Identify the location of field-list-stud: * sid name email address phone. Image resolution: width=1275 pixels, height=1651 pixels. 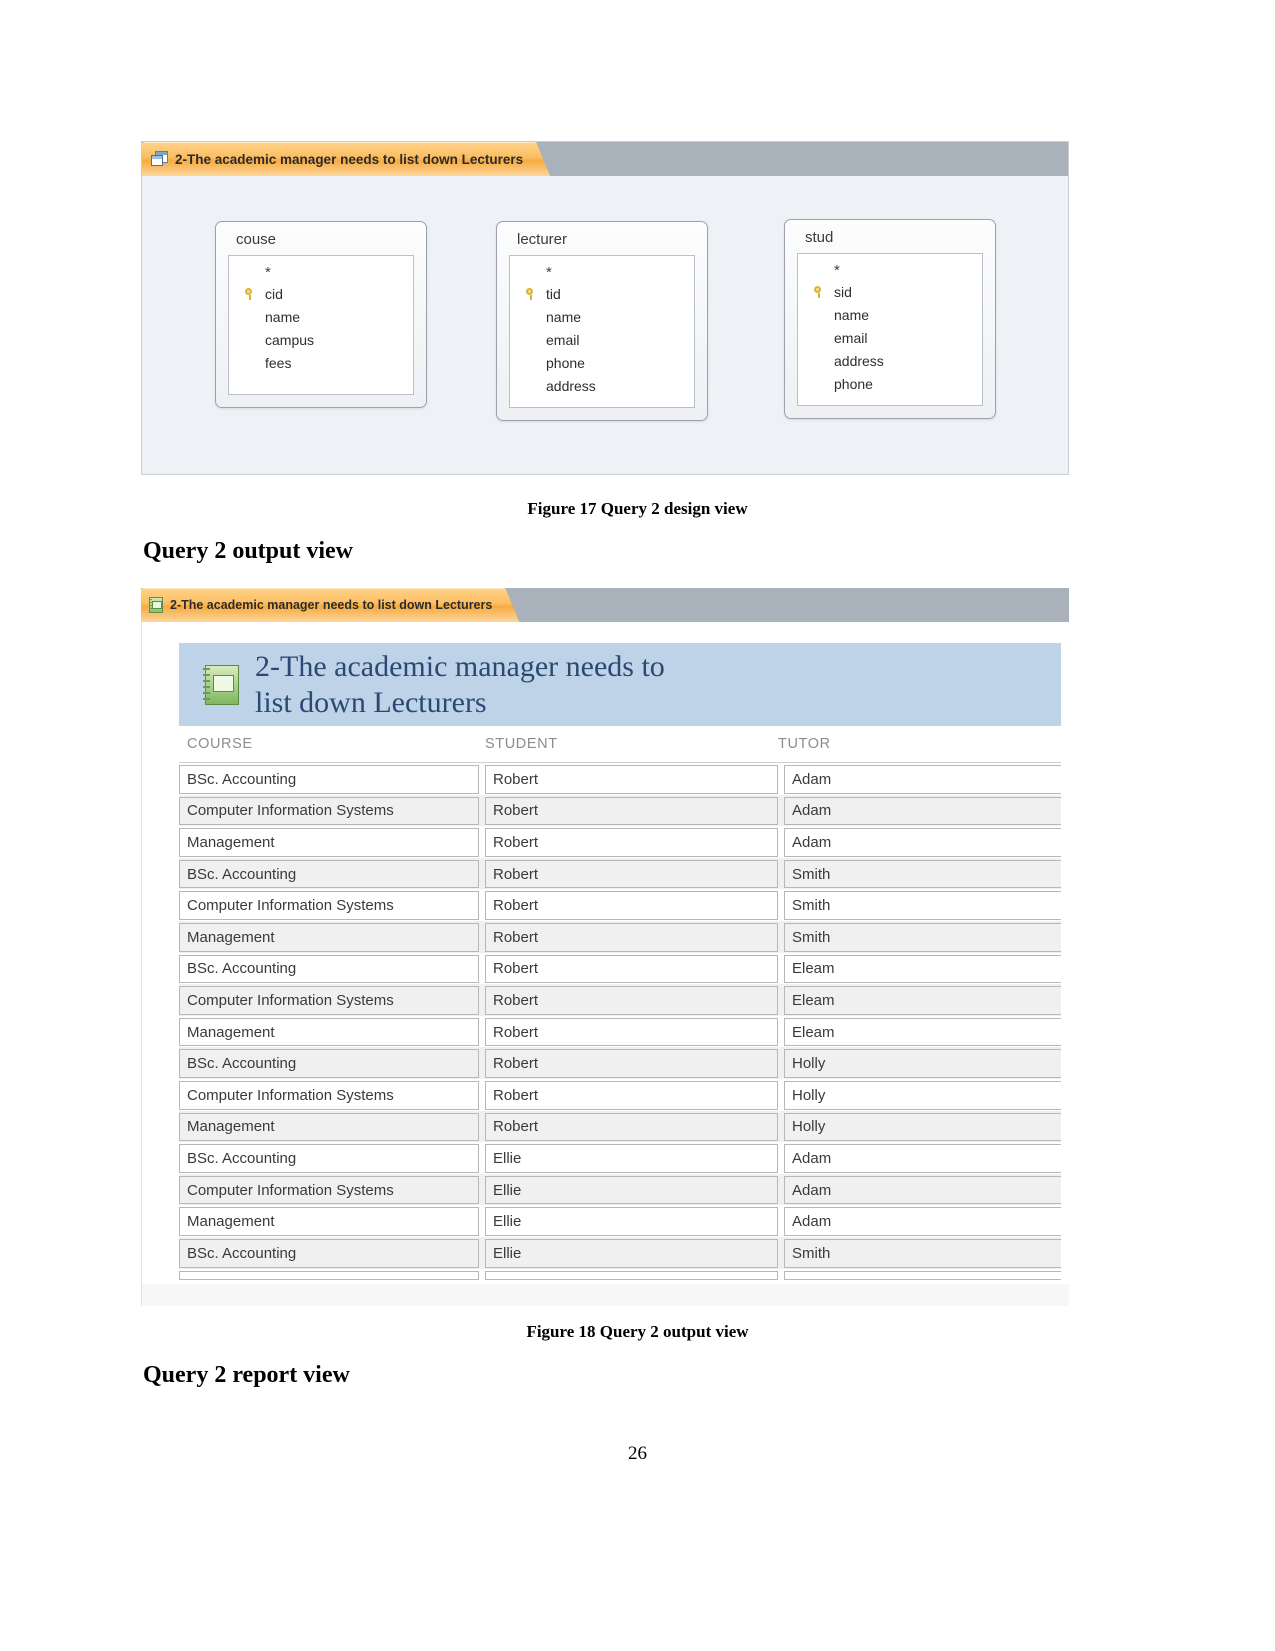
(890, 329).